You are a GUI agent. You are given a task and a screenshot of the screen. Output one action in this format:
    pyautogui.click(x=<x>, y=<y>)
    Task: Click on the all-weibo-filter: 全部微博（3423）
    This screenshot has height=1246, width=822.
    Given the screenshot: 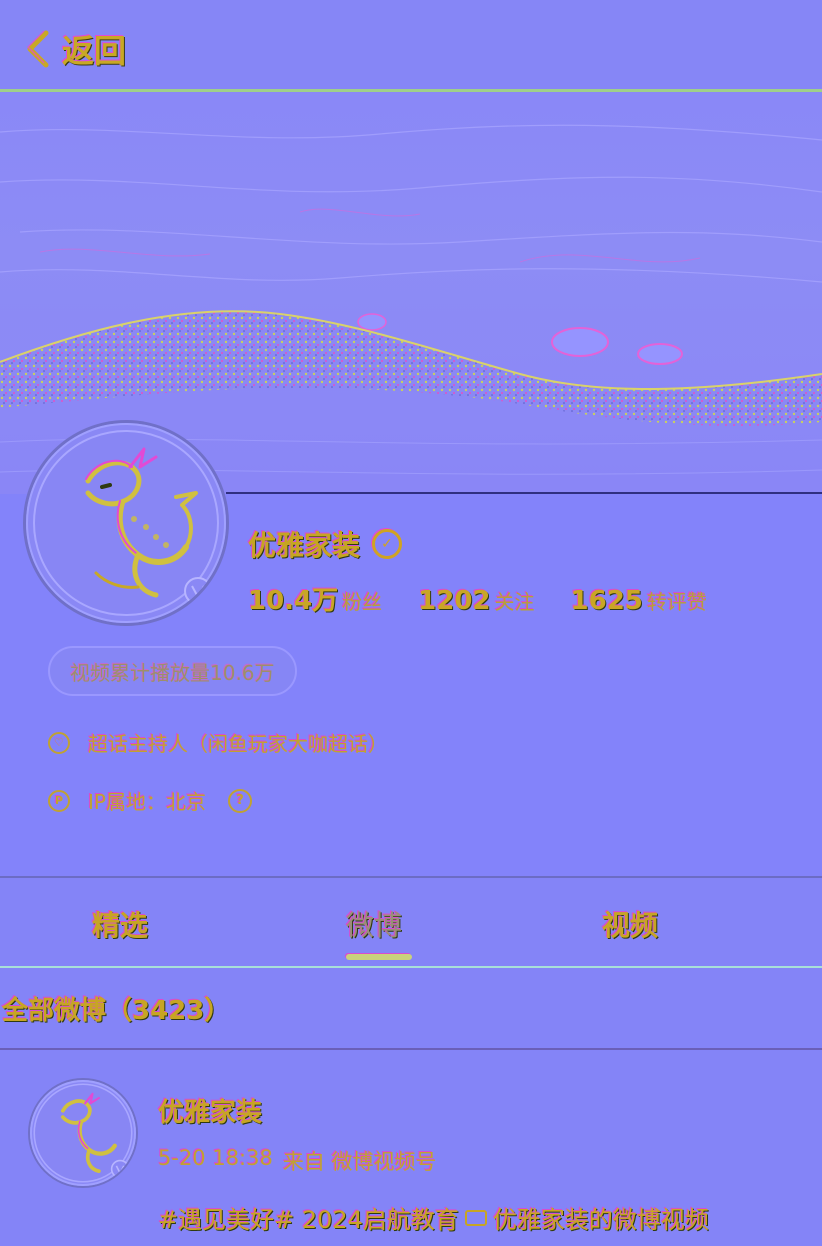 What is the action you would take?
    pyautogui.click(x=116, y=1008)
    